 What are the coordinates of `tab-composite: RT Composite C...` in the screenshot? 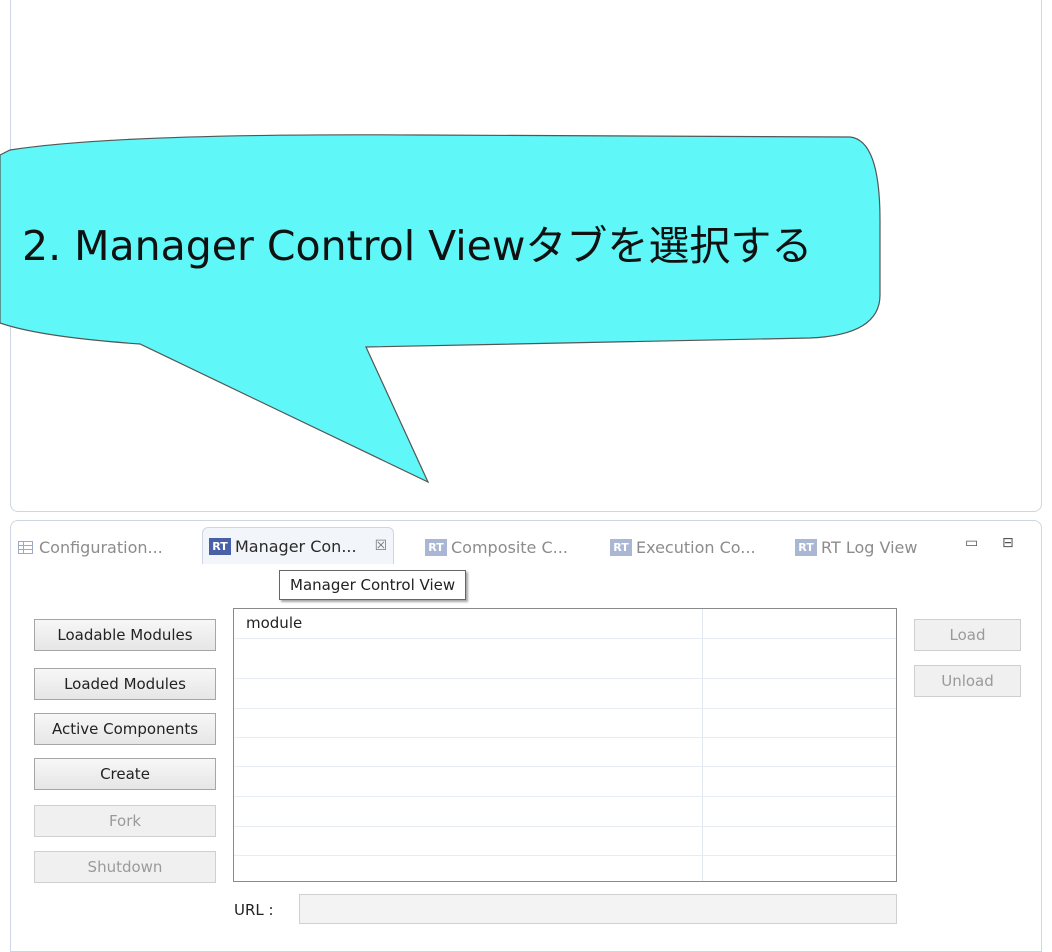 It's located at (496, 547).